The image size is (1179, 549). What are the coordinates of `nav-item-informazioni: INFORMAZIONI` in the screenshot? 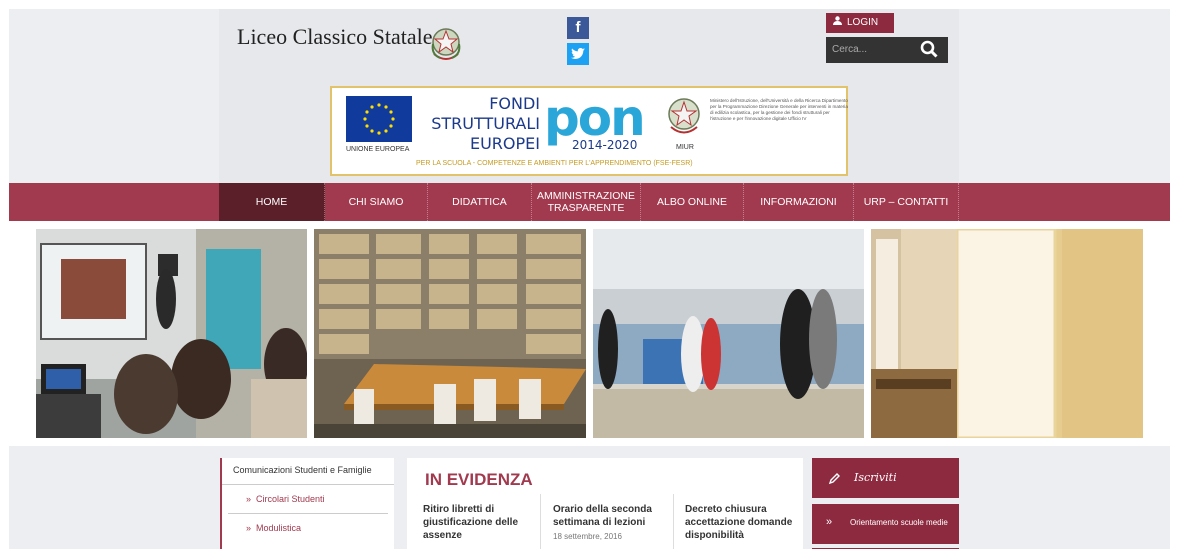 It's located at (799, 202).